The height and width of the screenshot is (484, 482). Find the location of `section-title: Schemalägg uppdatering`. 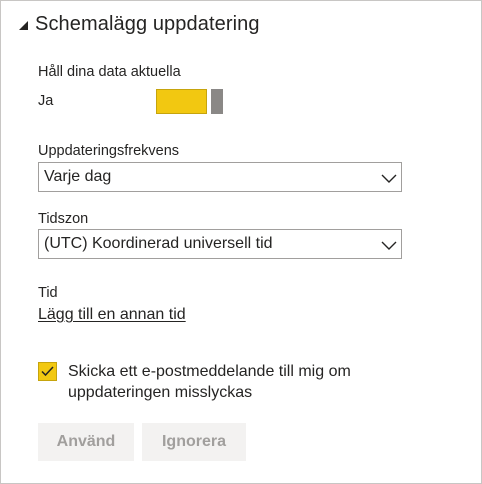

section-title: Schemalägg uppdatering is located at coordinates (147, 23).